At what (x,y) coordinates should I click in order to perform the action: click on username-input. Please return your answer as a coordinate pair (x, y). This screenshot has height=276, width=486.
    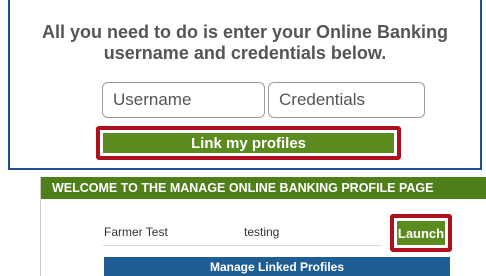
    Looking at the image, I should click on (183, 100).